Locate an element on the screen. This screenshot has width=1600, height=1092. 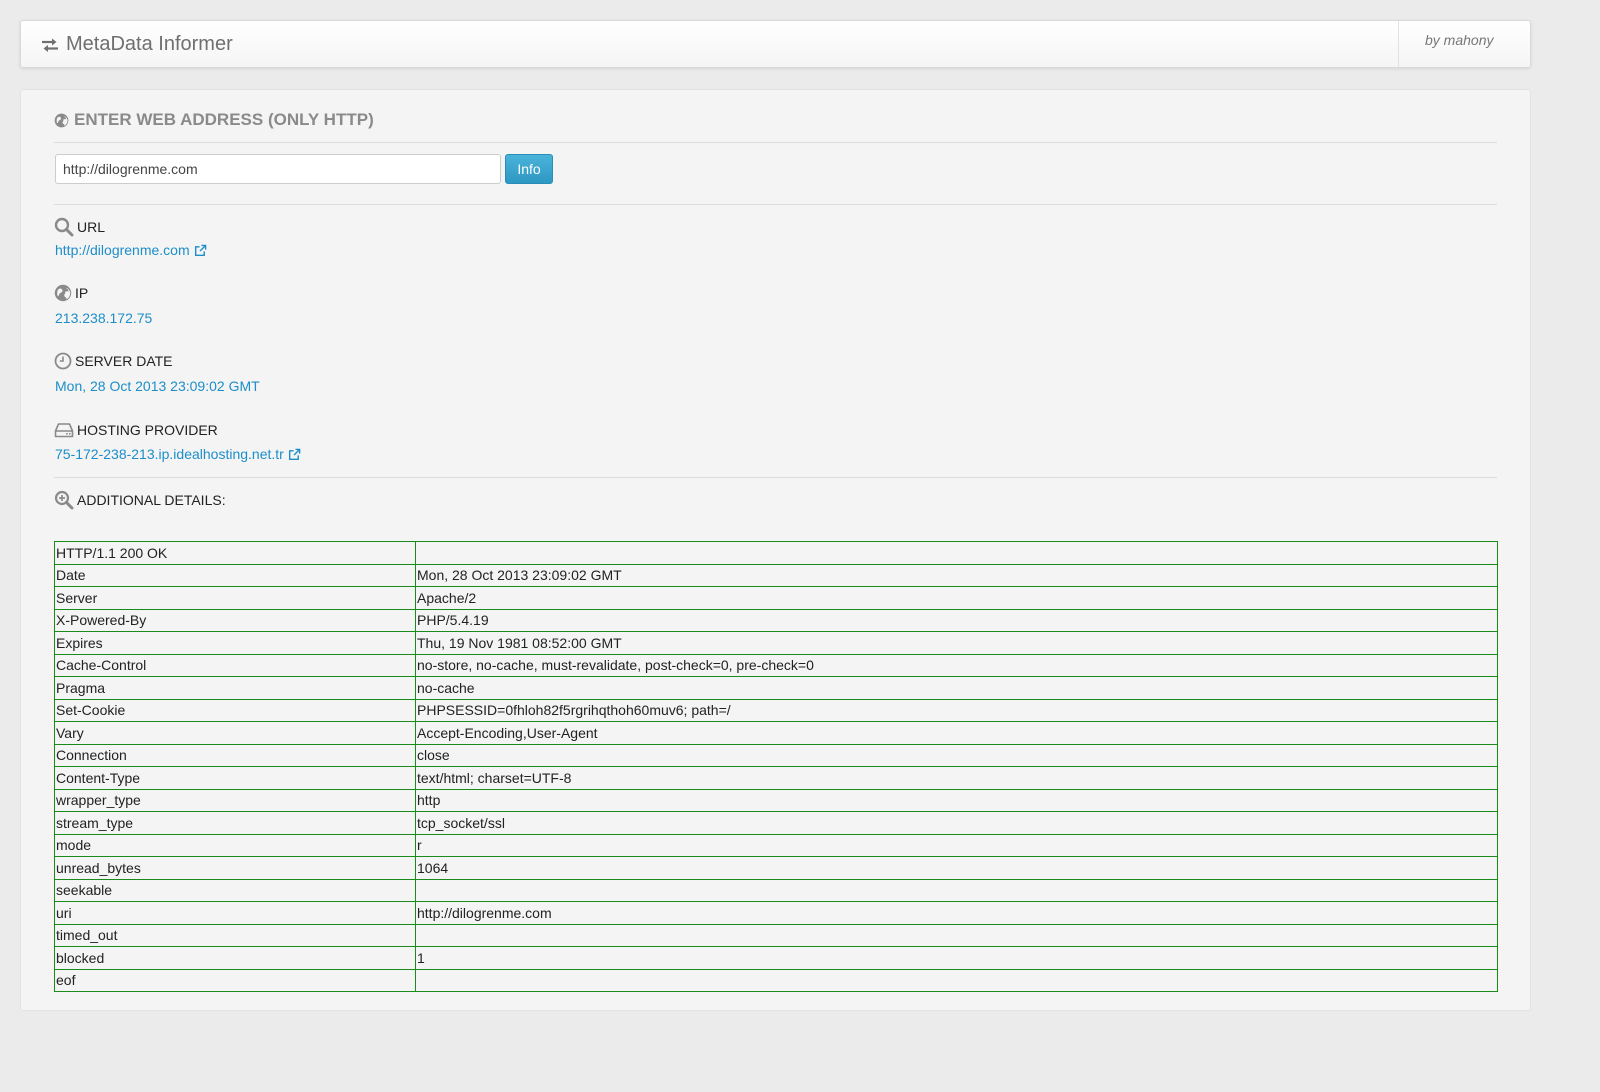
table-row: Expires Thu, 19 Nov 1981 08:52:00 GMT is located at coordinates (776, 643).